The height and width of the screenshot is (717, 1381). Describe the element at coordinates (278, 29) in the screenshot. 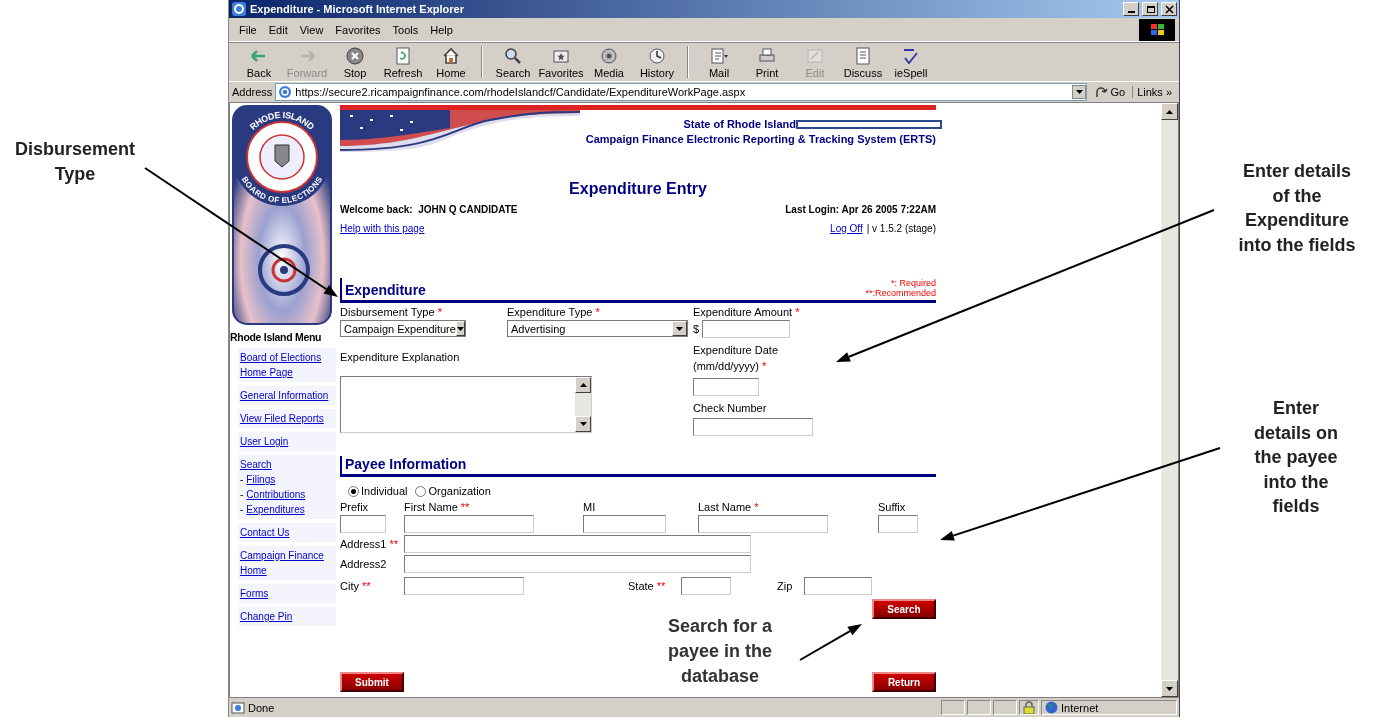

I see `menu-item: Edit` at that location.